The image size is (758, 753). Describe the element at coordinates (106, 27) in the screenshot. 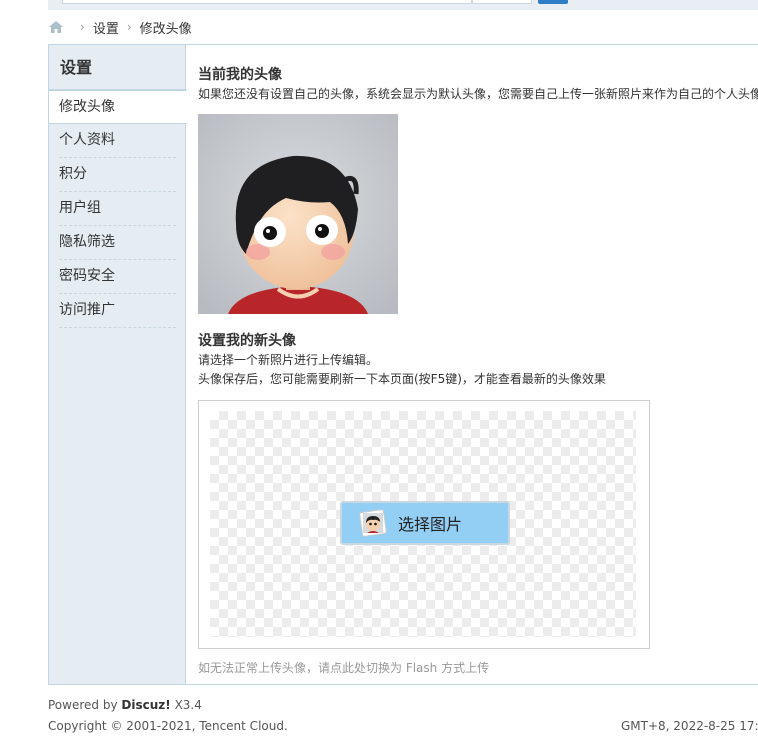

I see `breadcrumb-item-settings: 设置` at that location.